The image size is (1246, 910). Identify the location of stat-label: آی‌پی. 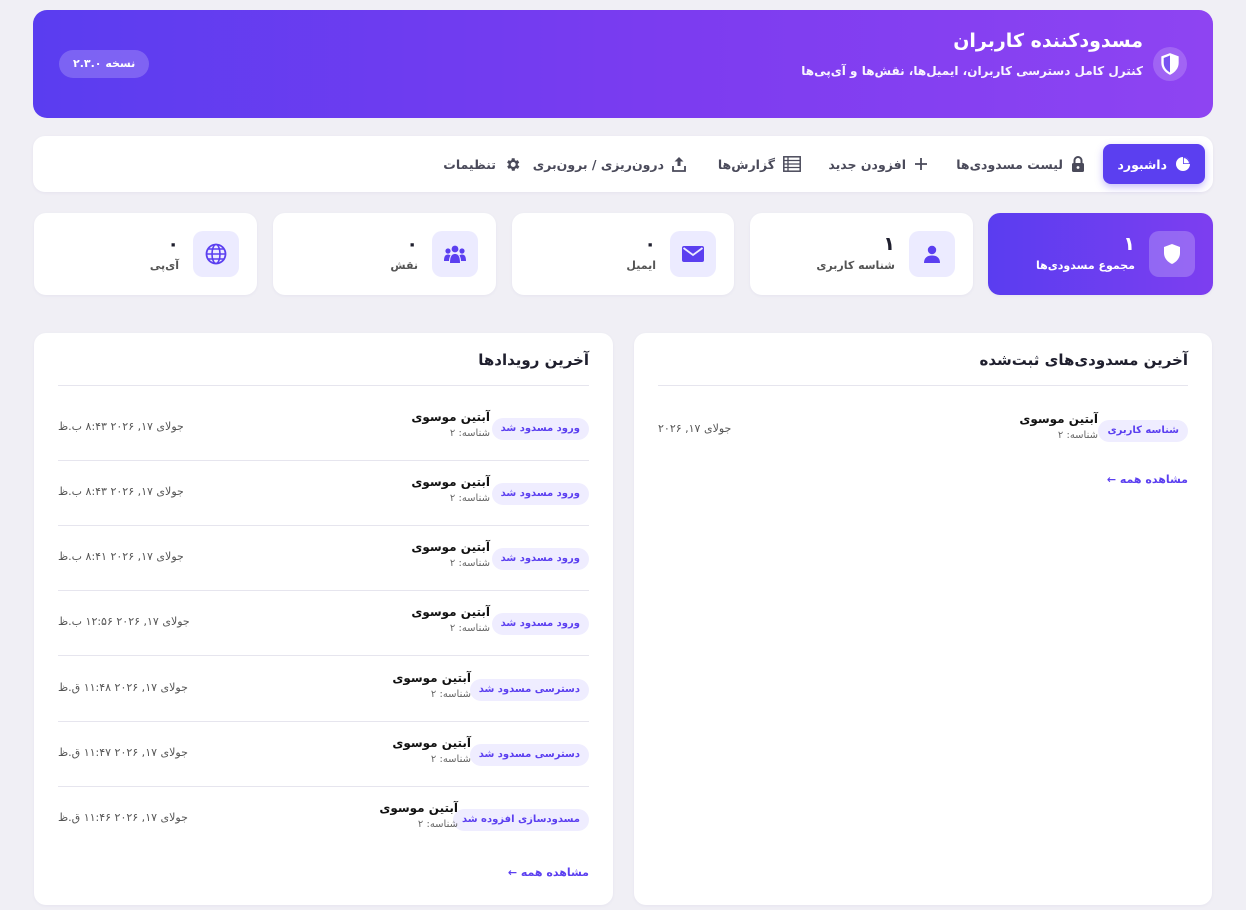
(164, 265).